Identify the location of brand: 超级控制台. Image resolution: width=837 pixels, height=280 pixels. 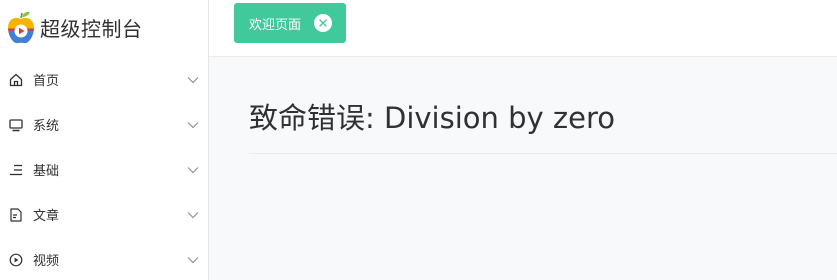
(104, 27).